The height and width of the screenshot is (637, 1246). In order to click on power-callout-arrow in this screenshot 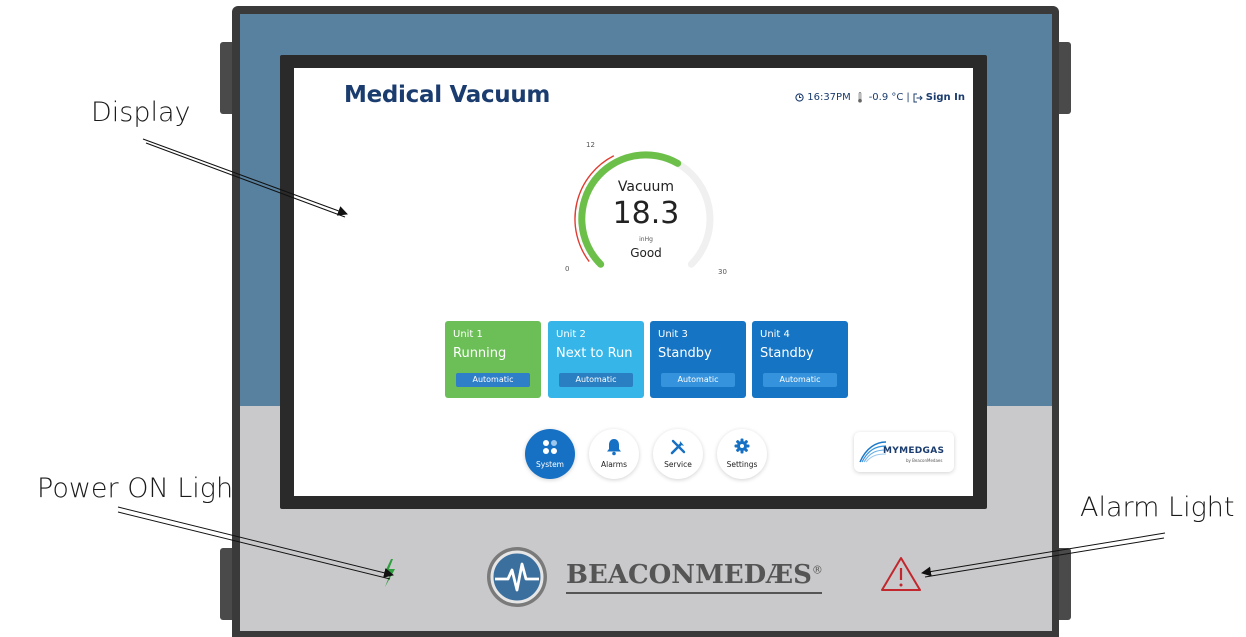, I will do `click(255, 542)`.